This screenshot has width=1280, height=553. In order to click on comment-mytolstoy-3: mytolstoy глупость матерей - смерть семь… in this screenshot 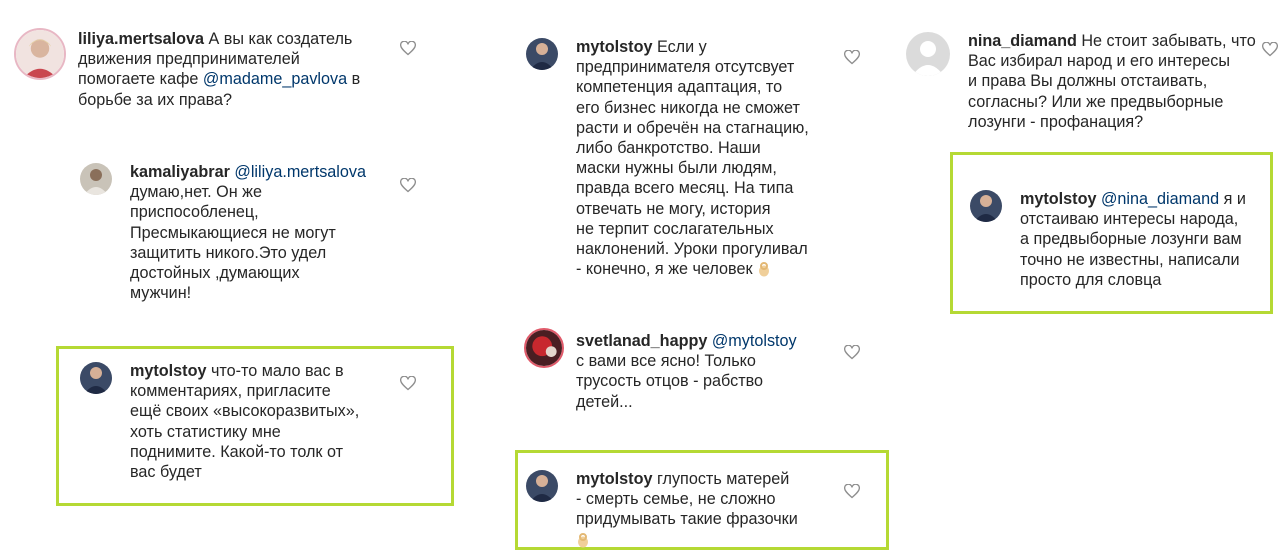, I will do `click(701, 510)`.